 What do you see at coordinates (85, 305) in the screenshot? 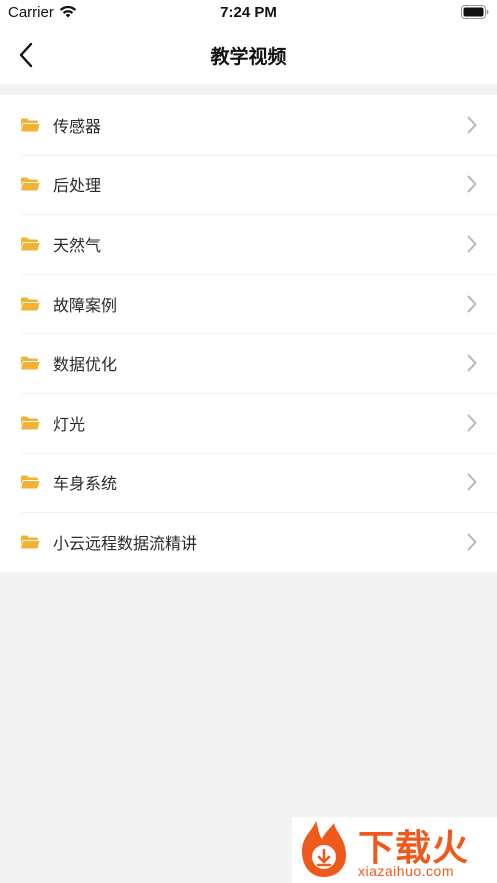
I see `list-item-label: 故障案例` at bounding box center [85, 305].